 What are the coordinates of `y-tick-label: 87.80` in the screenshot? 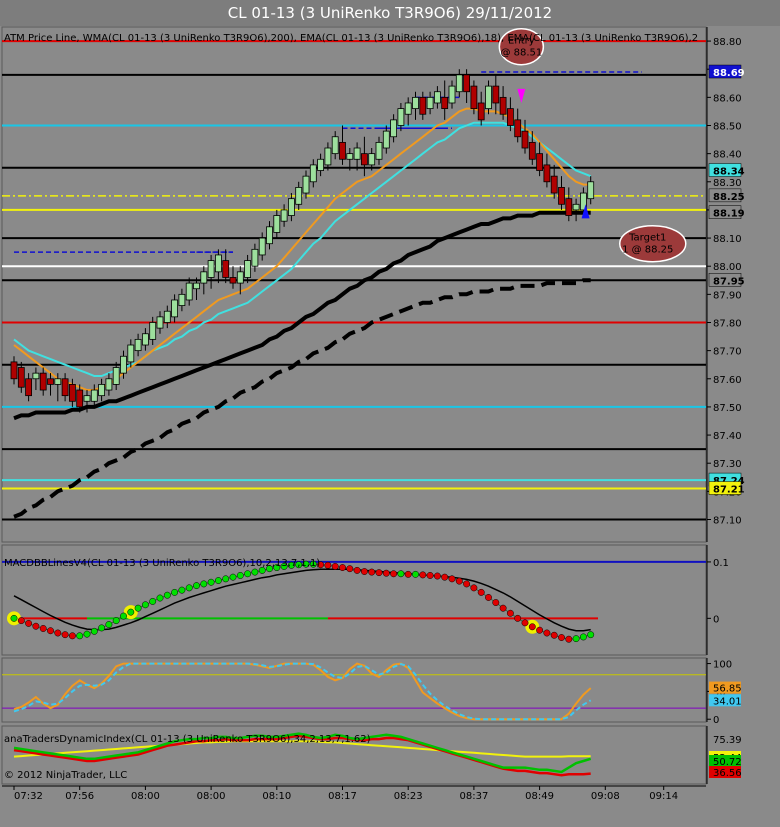 It's located at (727, 323).